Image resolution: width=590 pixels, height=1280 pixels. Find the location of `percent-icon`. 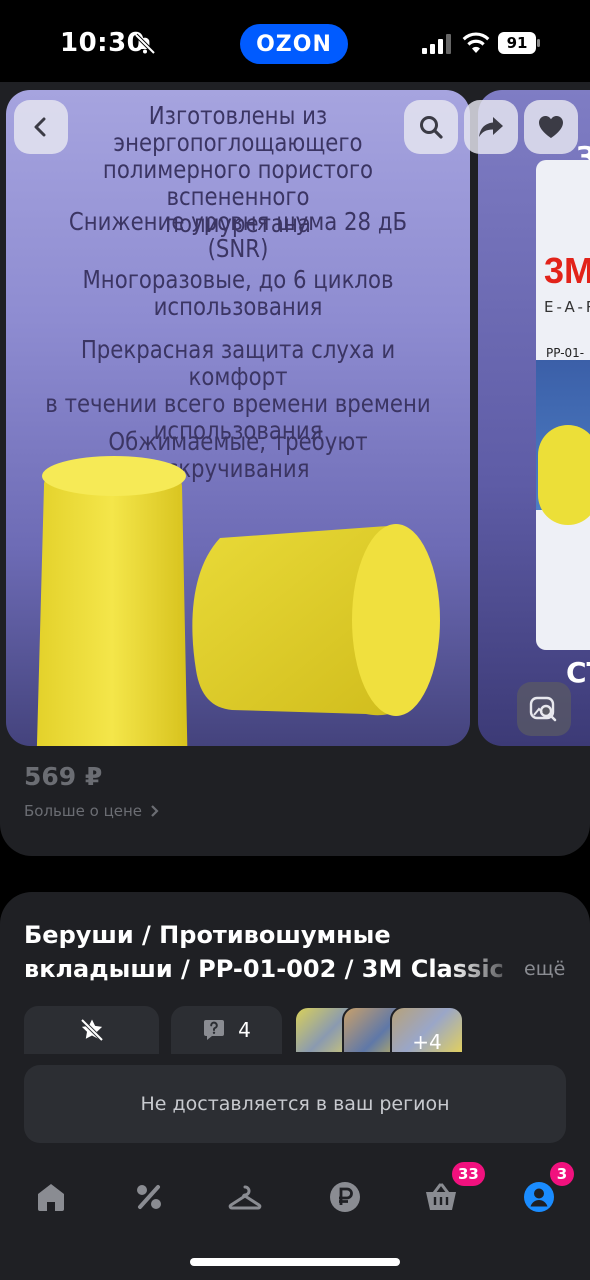

percent-icon is located at coordinates (149, 1197).